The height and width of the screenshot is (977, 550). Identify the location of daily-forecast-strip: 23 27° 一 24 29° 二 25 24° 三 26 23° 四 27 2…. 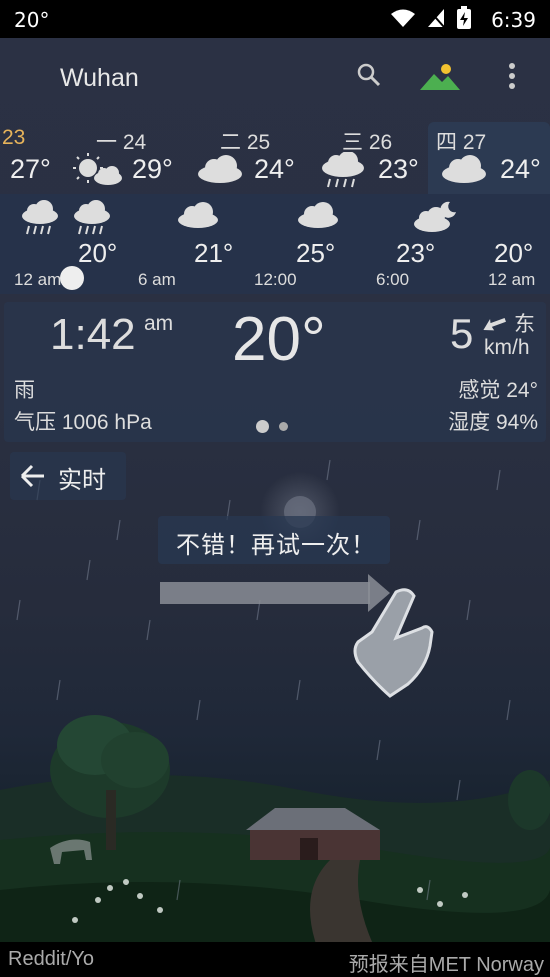
(275, 158).